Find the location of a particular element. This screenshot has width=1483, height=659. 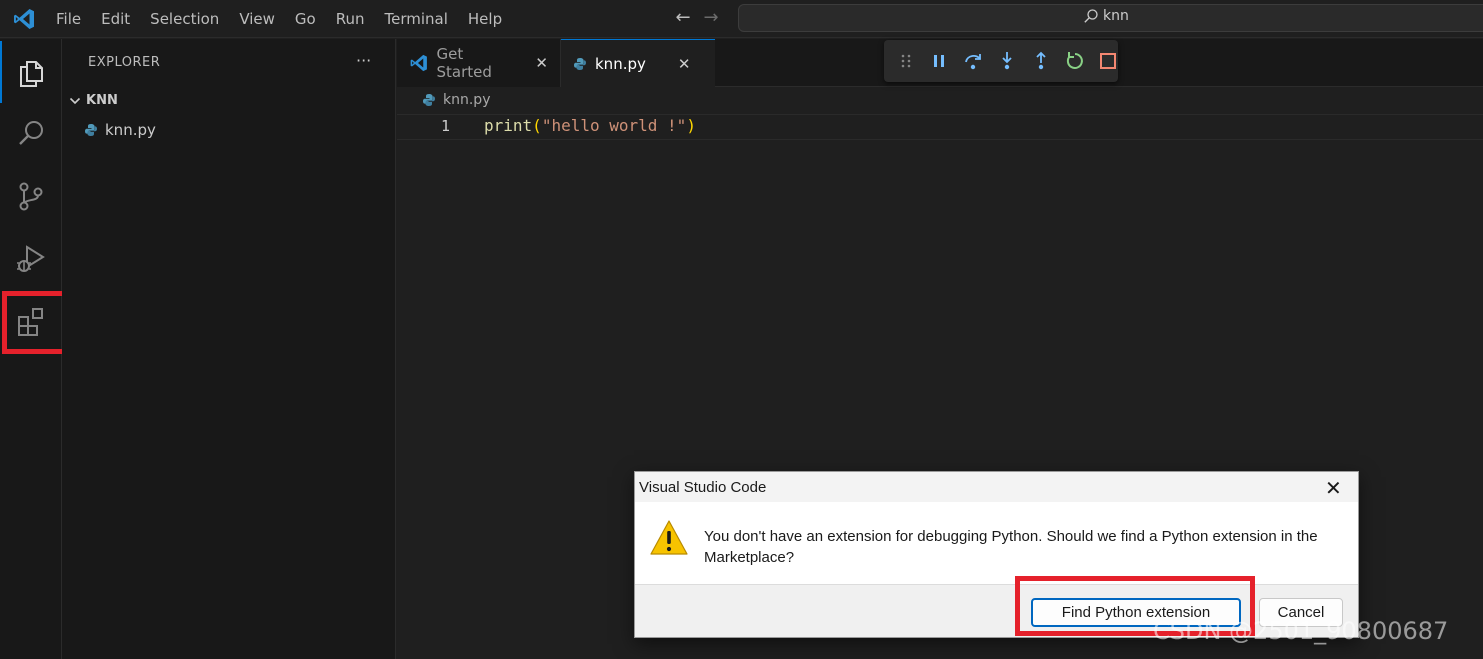

code-paren-close: ) is located at coordinates (691, 125).